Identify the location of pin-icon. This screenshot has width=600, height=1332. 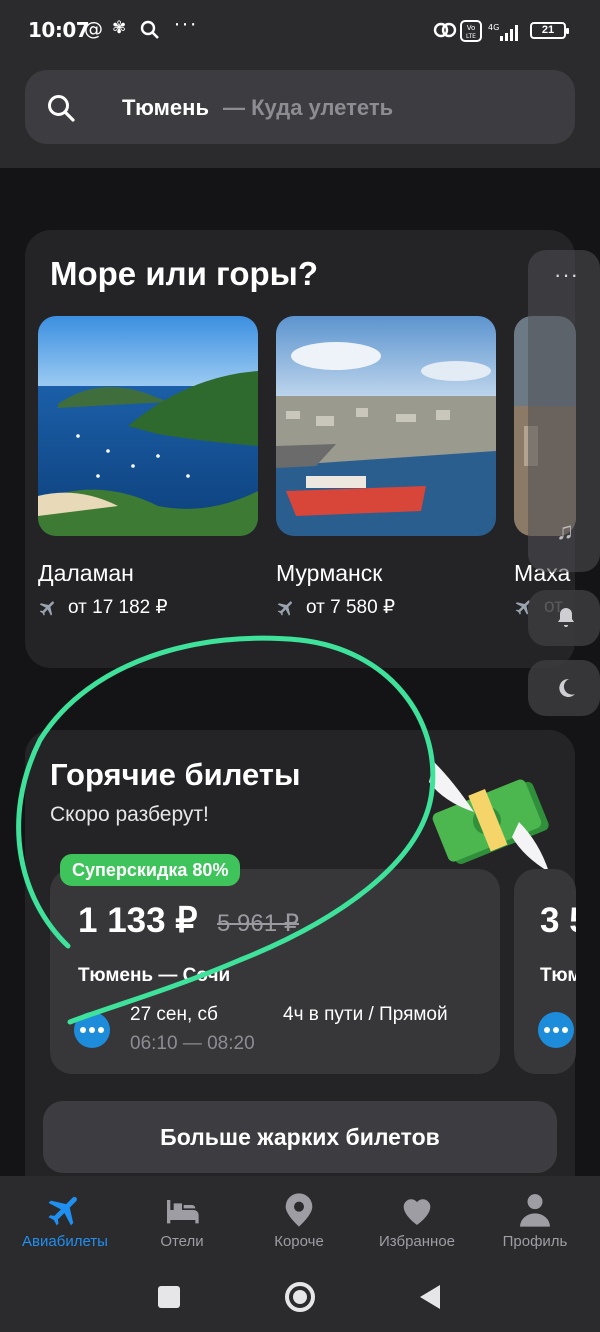
(299, 1210).